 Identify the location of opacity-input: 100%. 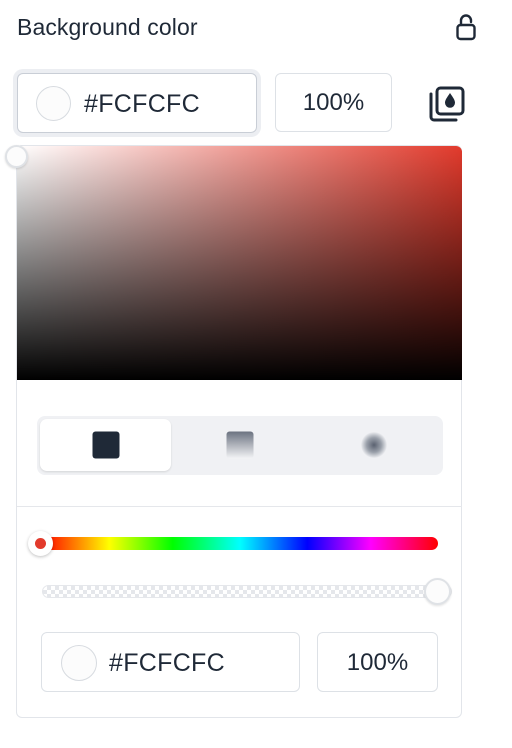
(333, 102).